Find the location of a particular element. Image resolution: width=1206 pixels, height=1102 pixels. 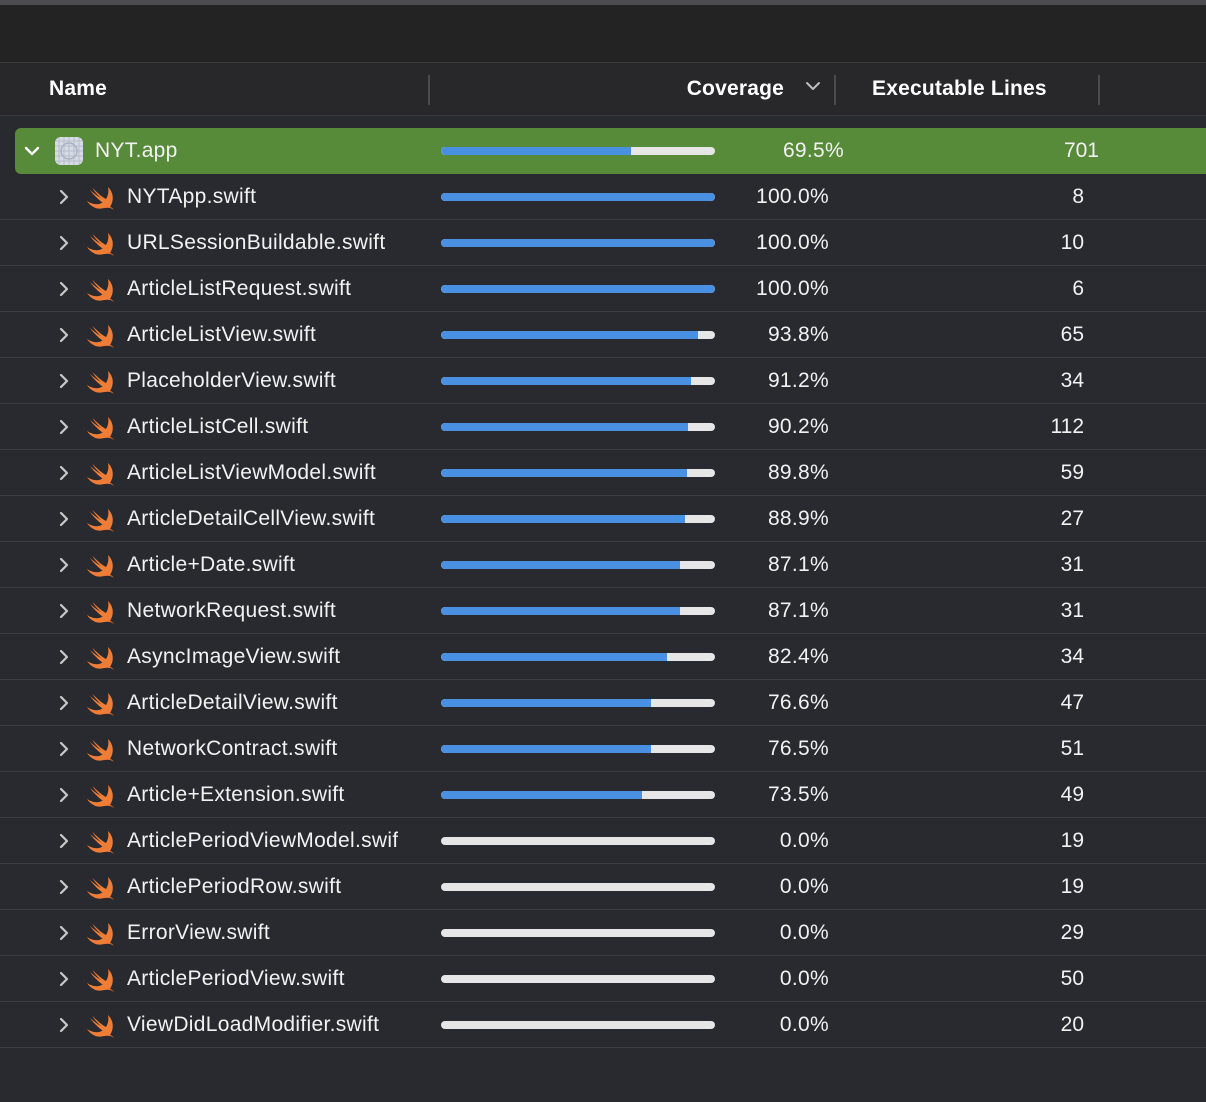

chevron-down-icon is located at coordinates (32, 151).